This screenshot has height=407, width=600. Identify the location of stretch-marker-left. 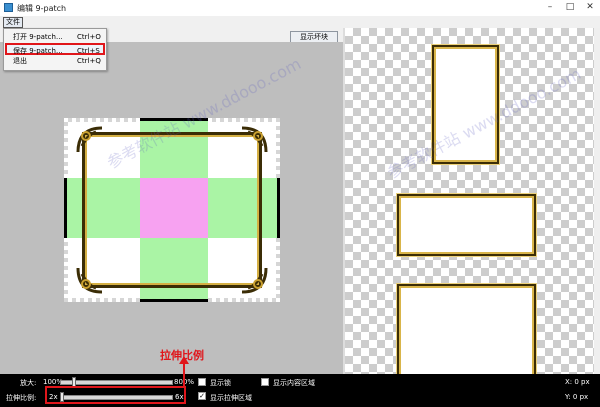
(65, 208).